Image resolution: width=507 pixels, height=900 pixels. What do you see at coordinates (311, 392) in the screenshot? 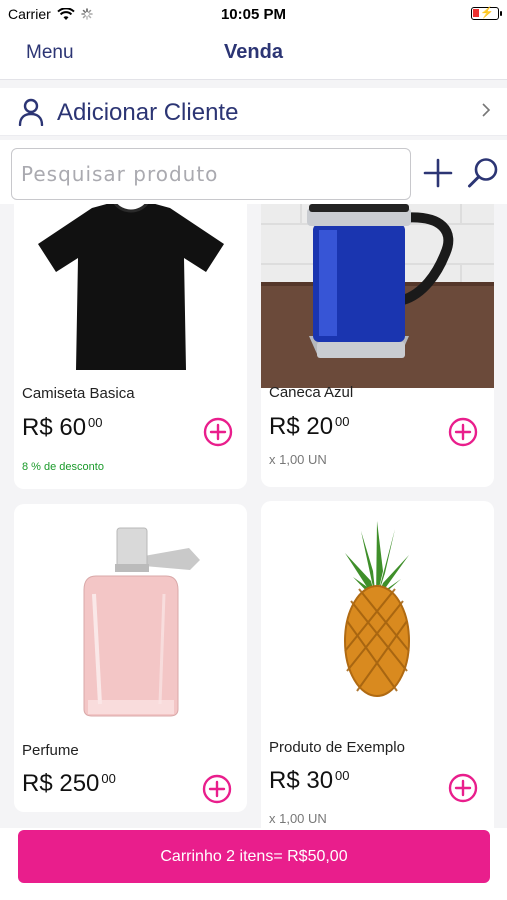
I see `product-name: Caneca Azul` at bounding box center [311, 392].